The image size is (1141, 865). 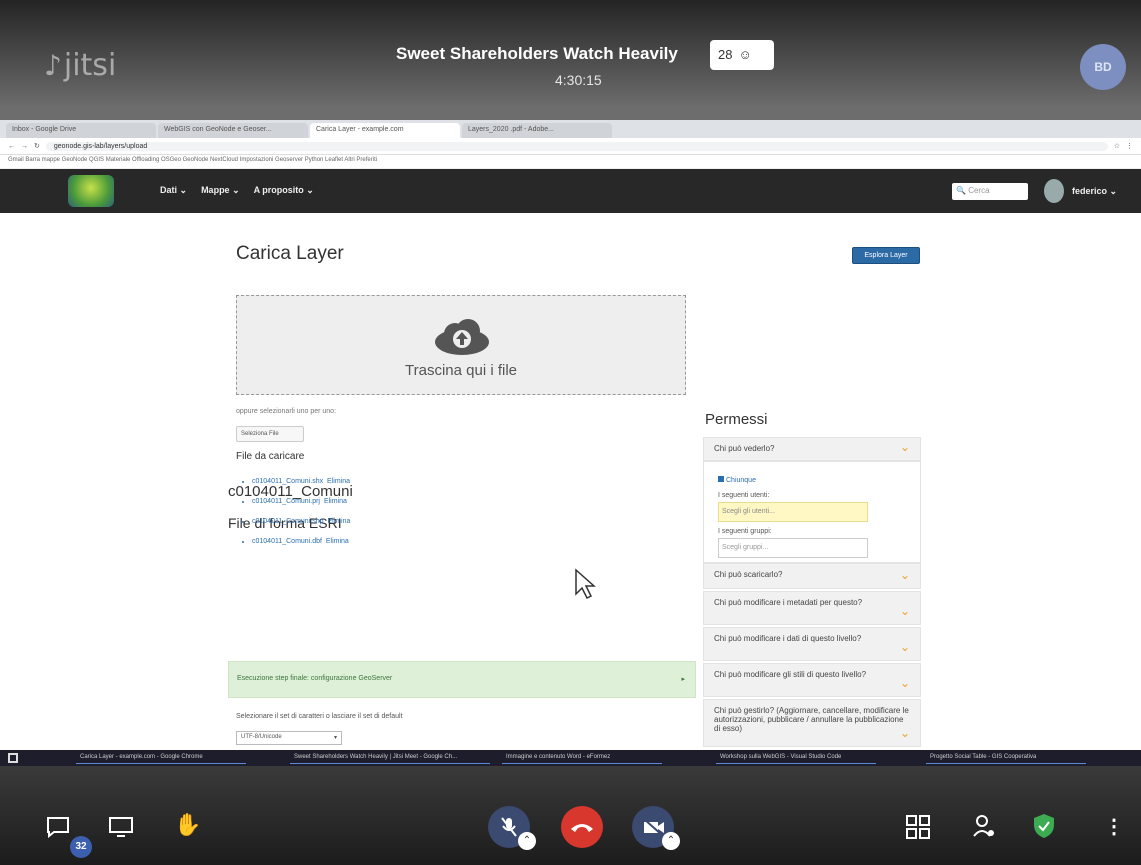 What do you see at coordinates (748, 574) in the screenshot?
I see `perm-download-label: Chi può scaricarlo?` at bounding box center [748, 574].